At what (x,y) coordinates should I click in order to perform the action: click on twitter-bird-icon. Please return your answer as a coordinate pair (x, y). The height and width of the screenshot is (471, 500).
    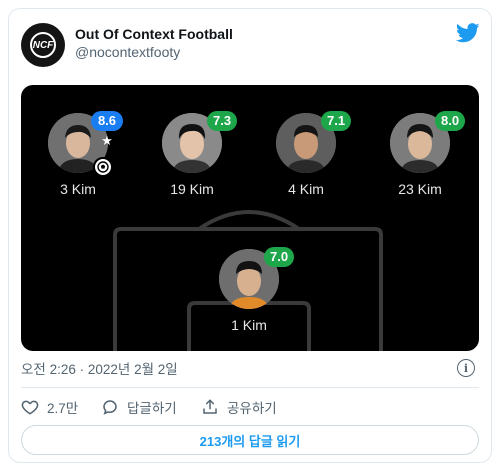
    Looking at the image, I should click on (468, 33).